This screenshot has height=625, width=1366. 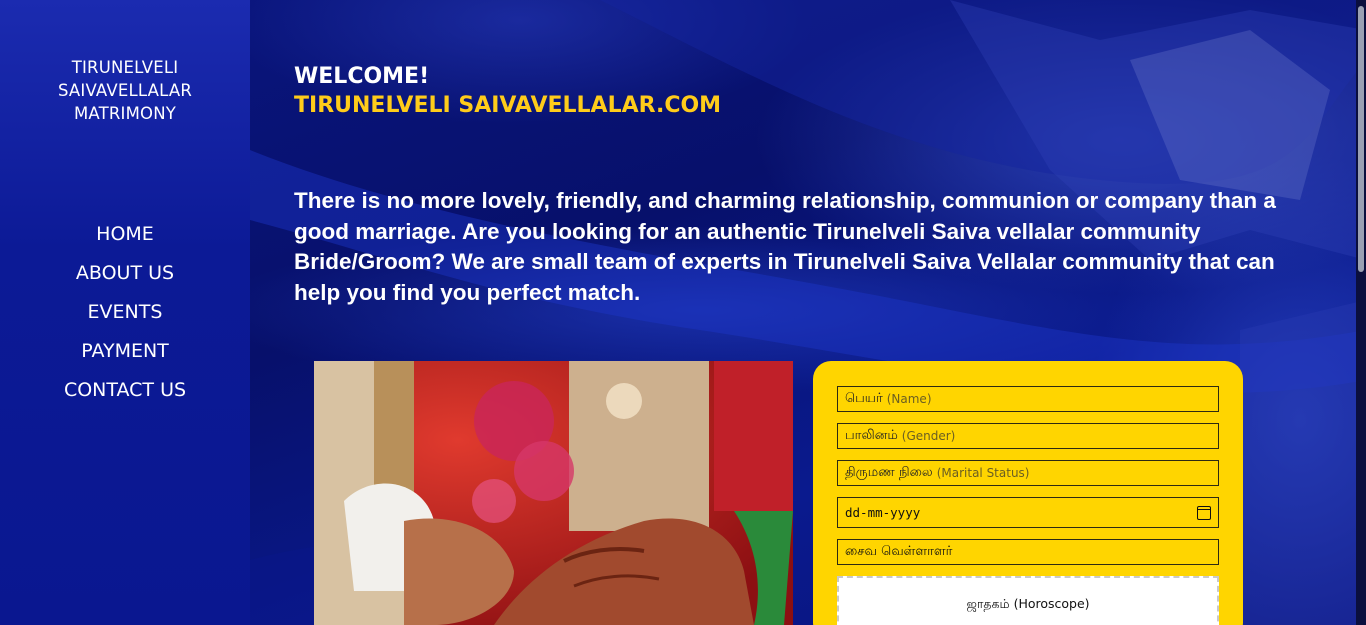 I want to click on gender-placeholder-english: (Gender), so click(x=928, y=436).